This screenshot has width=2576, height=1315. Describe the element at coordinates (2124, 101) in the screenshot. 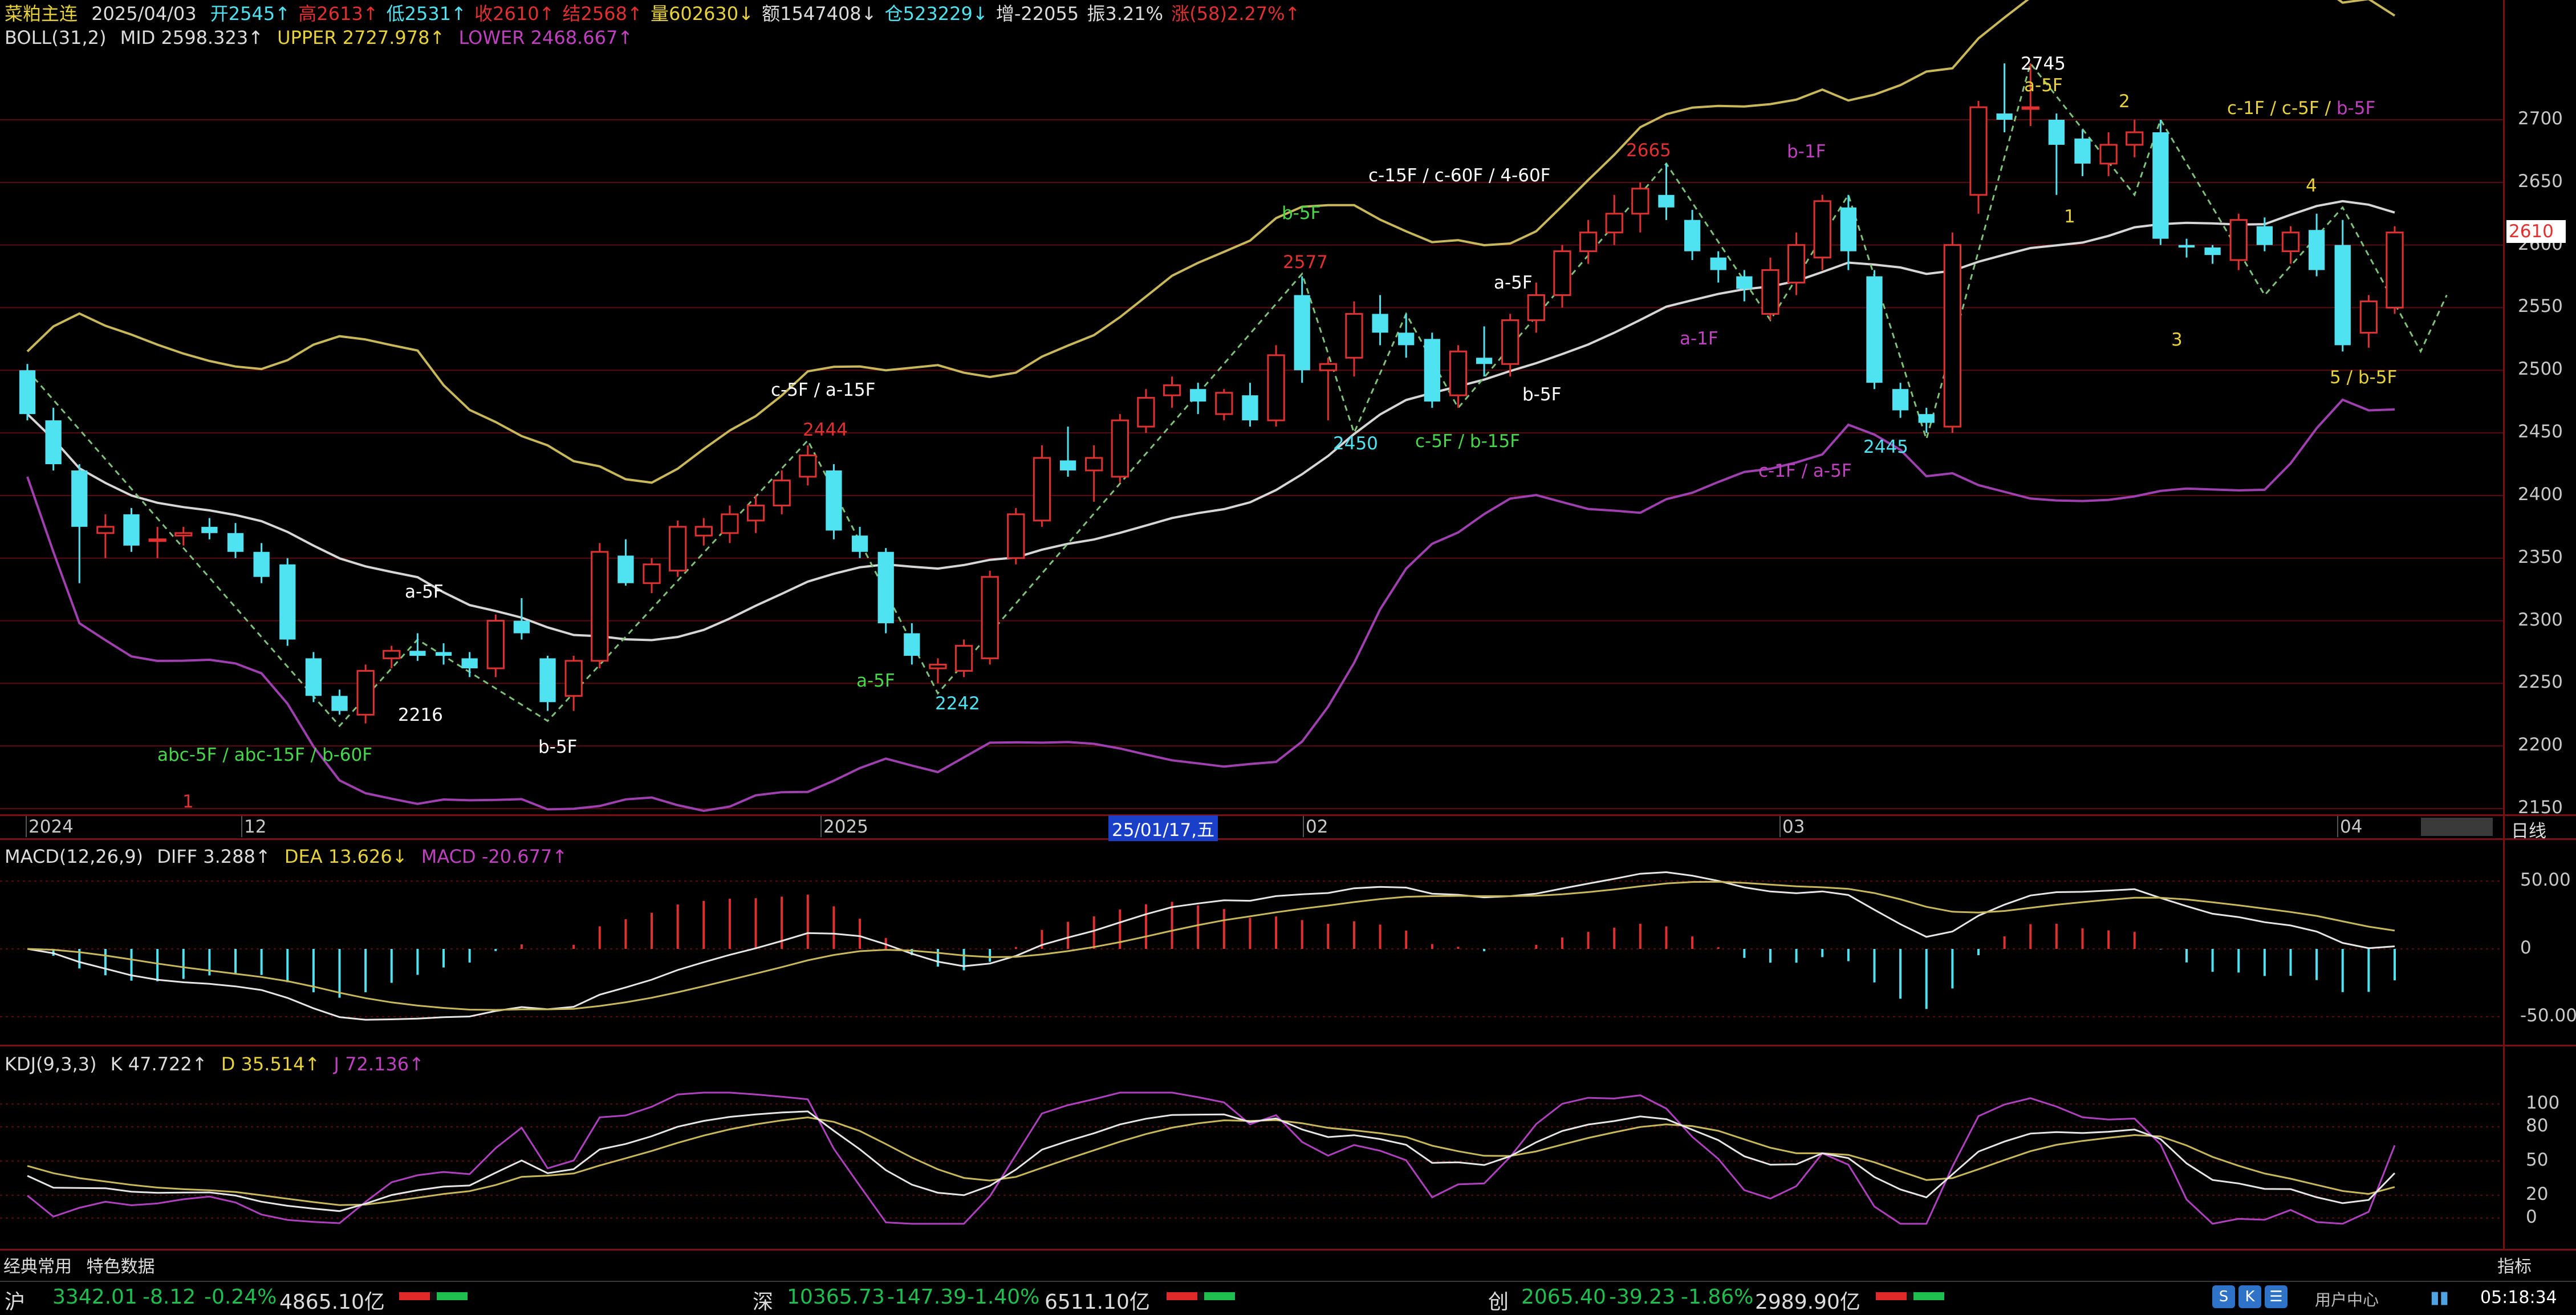

I see `annotation: 2` at that location.